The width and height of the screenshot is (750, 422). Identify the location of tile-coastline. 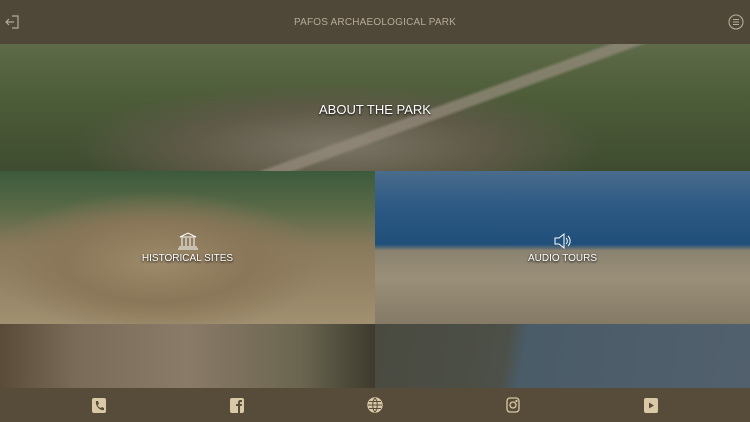
(562, 356).